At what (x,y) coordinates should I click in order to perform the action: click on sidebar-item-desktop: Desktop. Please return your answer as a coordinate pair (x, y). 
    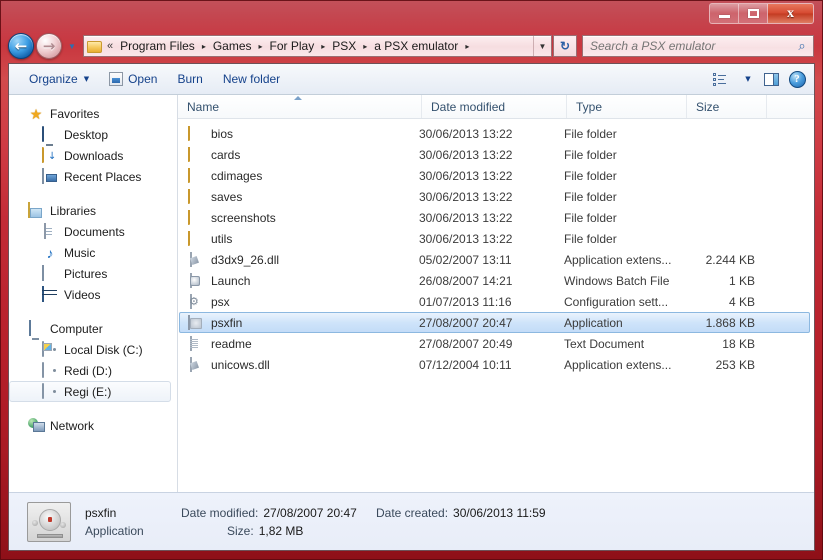
    Looking at the image, I should click on (93, 134).